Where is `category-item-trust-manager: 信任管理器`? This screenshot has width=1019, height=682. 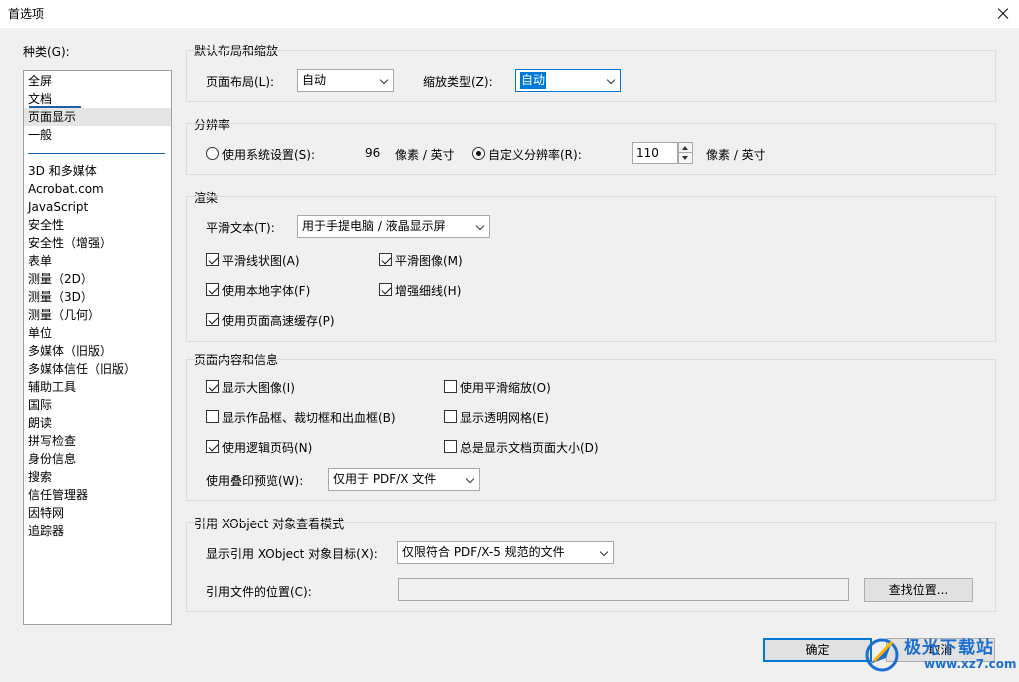
category-item-trust-manager: 信任管理器 is located at coordinates (97, 495).